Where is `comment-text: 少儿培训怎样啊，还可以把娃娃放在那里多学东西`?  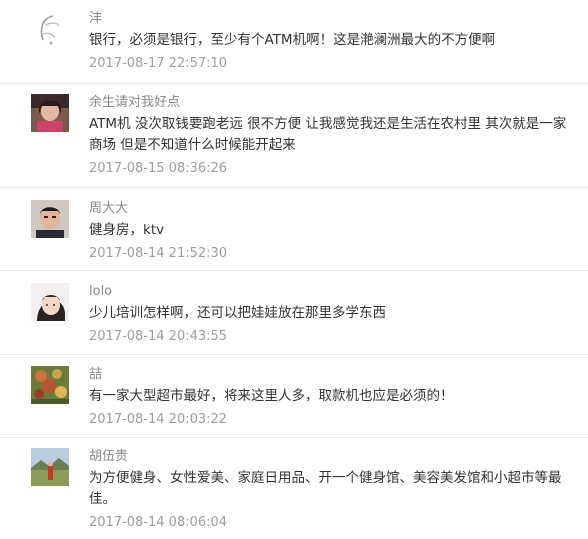 comment-text: 少儿培训怎样啊，还可以把娃娃放在那里多学东西 is located at coordinates (237, 313).